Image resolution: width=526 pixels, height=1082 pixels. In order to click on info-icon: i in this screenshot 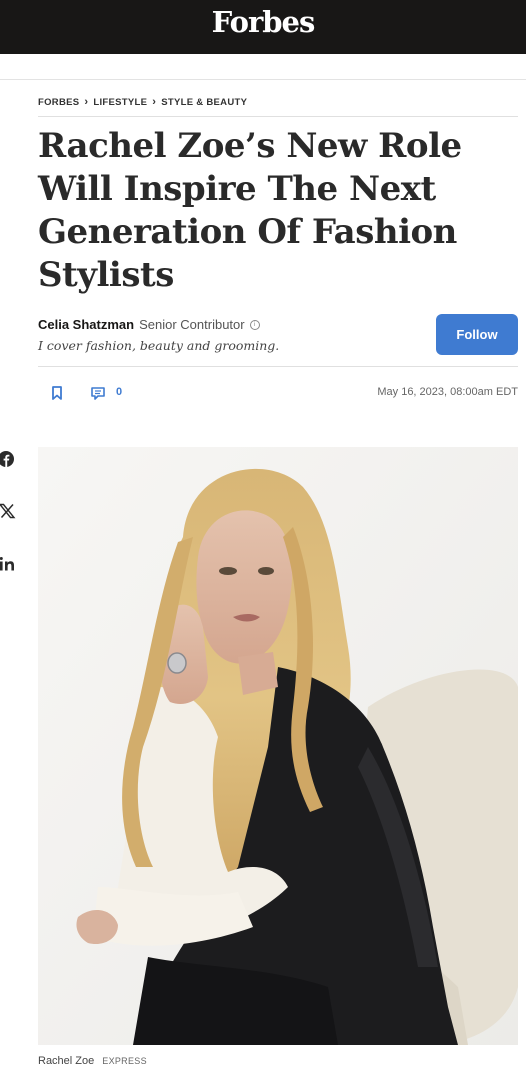, I will do `click(254, 324)`.